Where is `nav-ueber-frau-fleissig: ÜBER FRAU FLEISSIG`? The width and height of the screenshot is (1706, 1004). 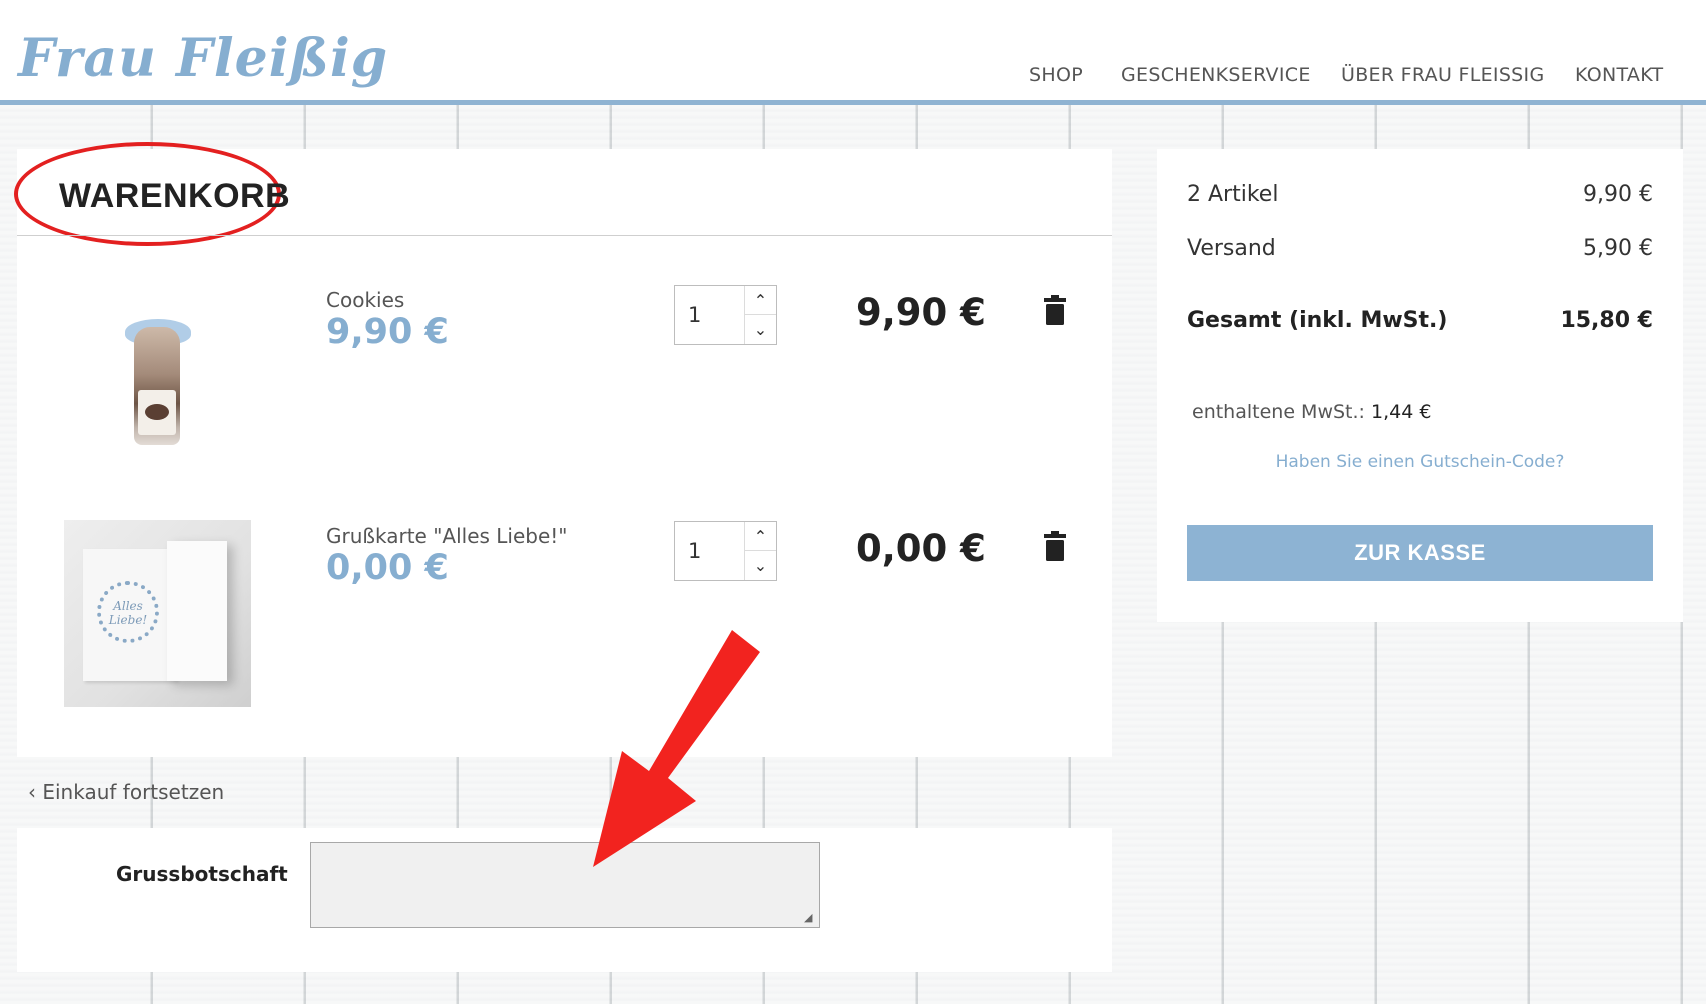 nav-ueber-frau-fleissig: ÜBER FRAU FLEISSIG is located at coordinates (1442, 75).